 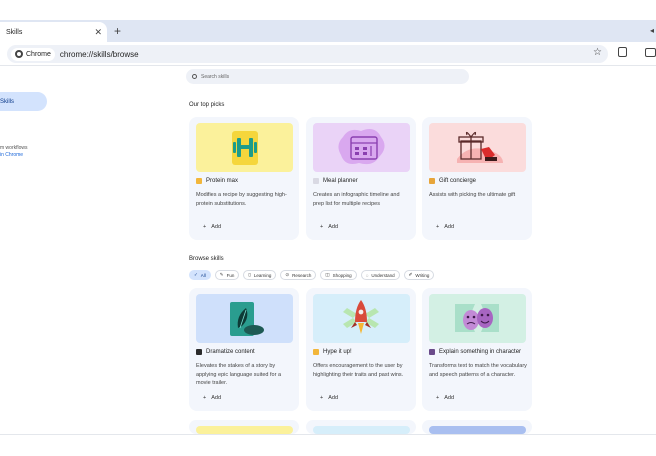 I want to click on card-title-row: Meal planner, so click(x=335, y=181).